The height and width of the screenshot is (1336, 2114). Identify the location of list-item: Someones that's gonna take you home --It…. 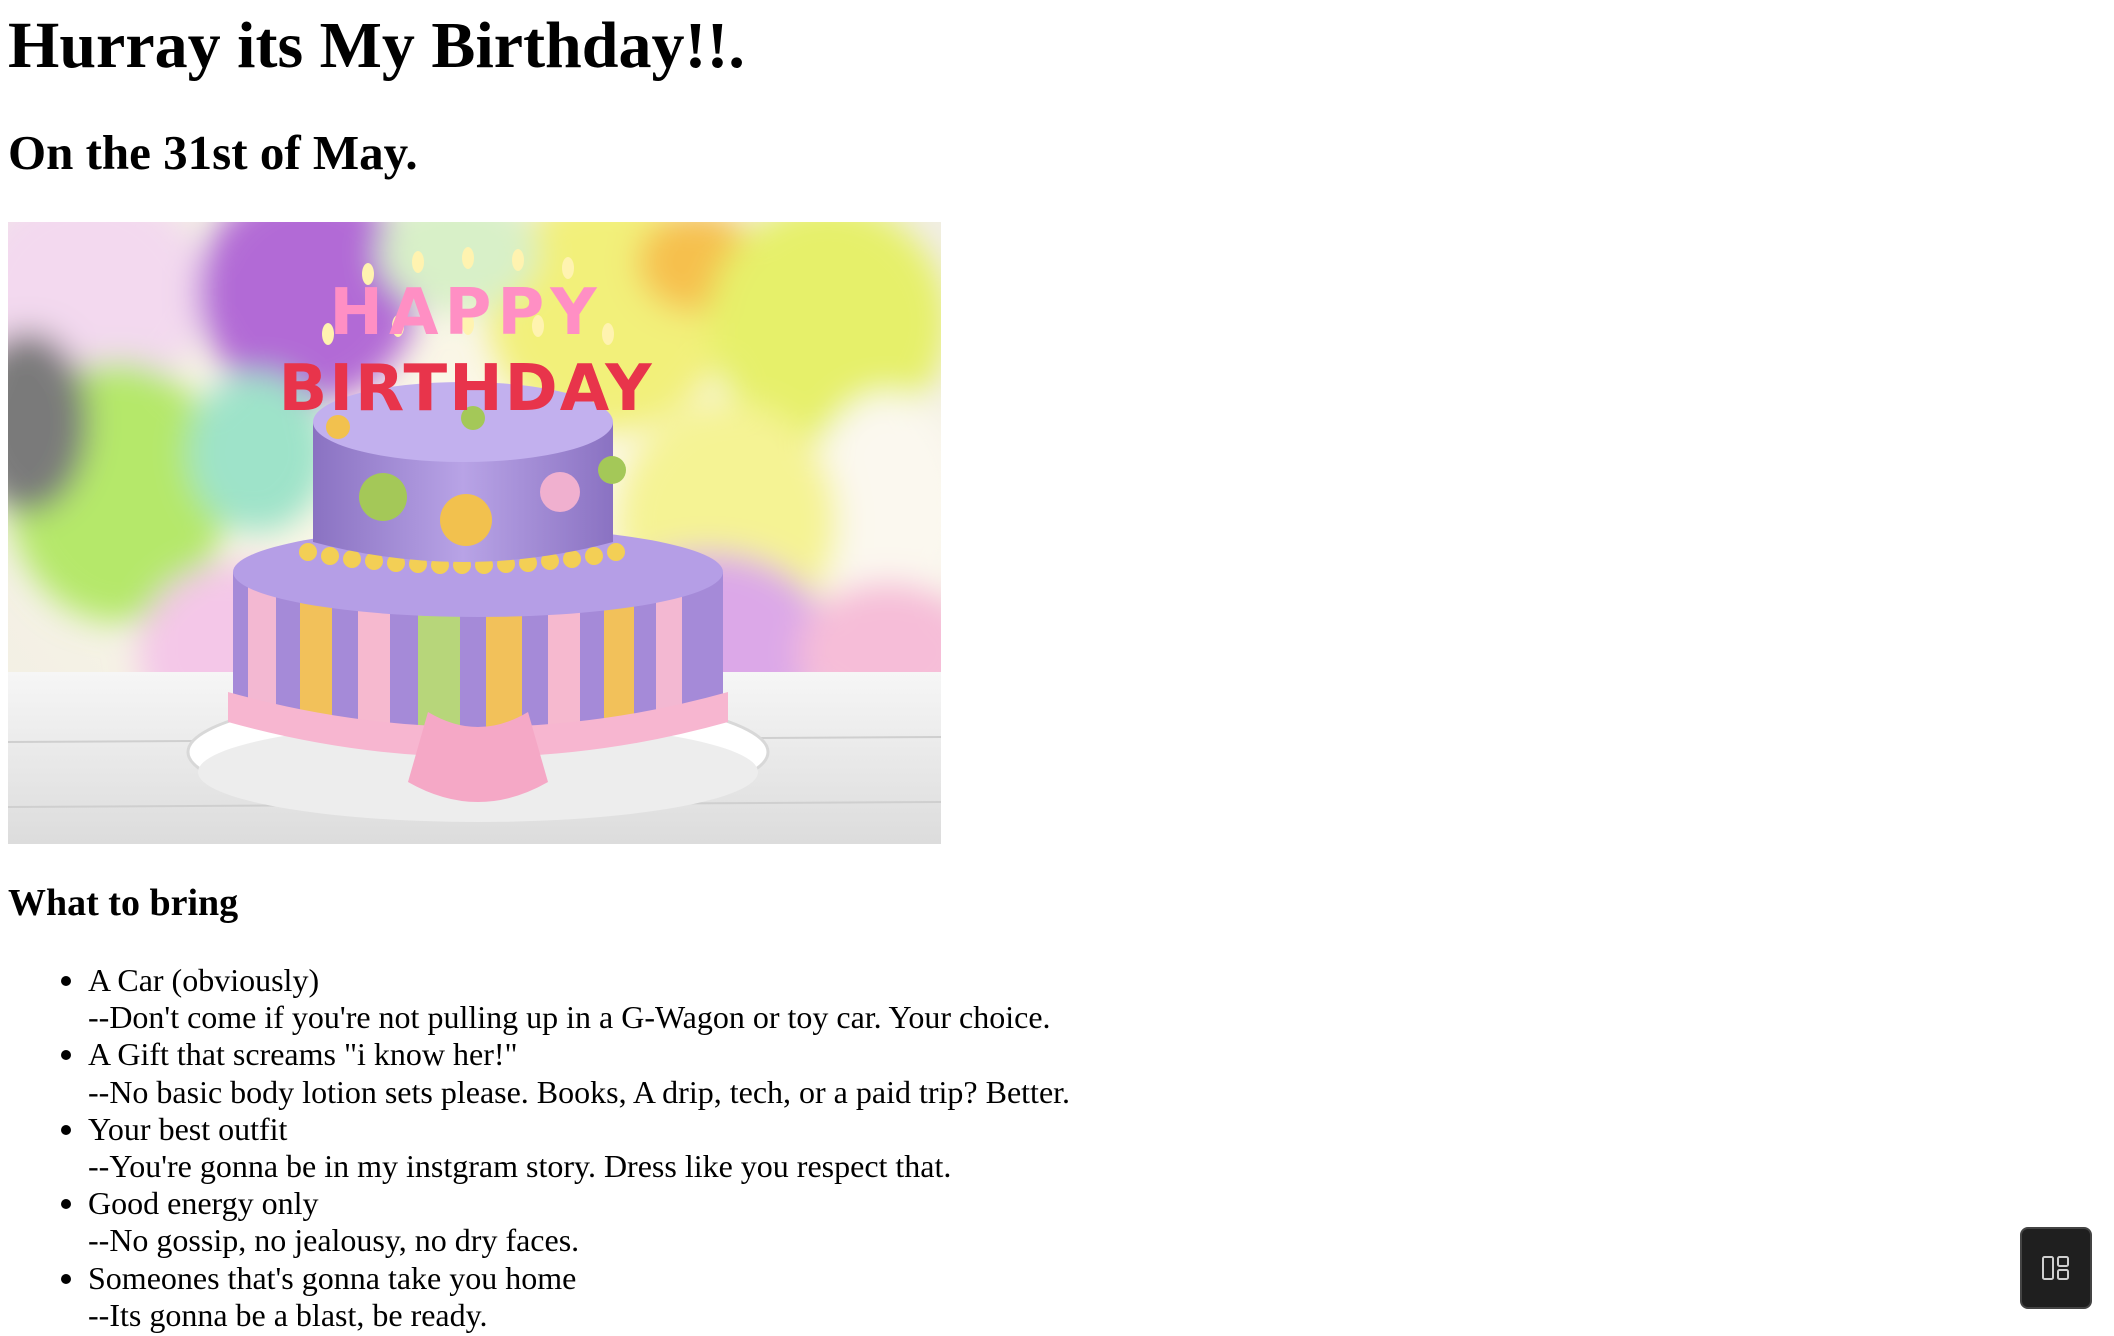
(565, 1296).